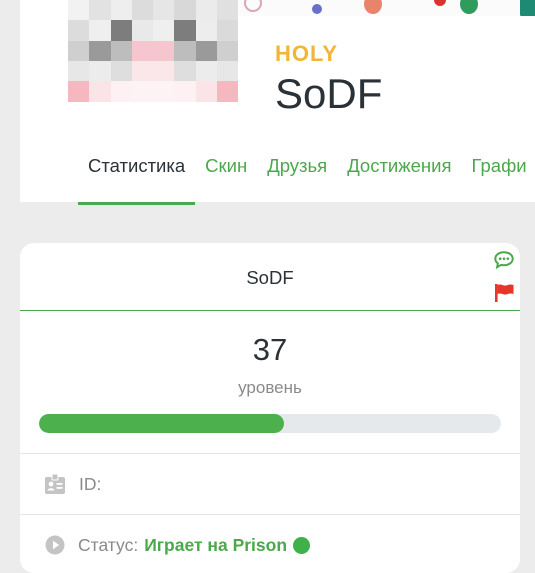 The width and height of the screenshot is (535, 573). What do you see at coordinates (504, 292) in the screenshot?
I see `flag-icon` at bounding box center [504, 292].